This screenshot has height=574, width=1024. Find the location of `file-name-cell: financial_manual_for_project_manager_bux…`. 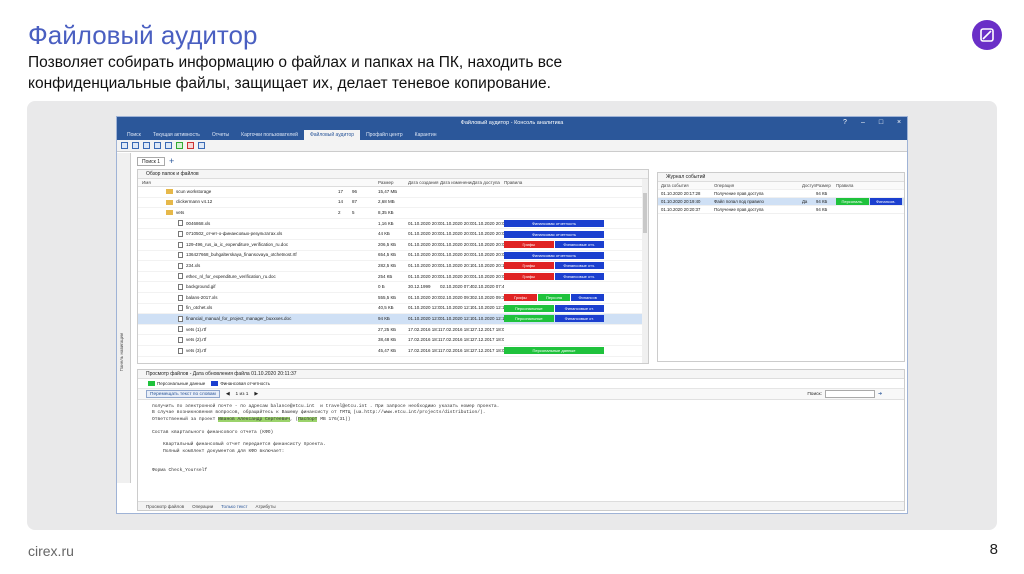

file-name-cell: financial_manual_for_project_manager_bux… is located at coordinates (238, 319).